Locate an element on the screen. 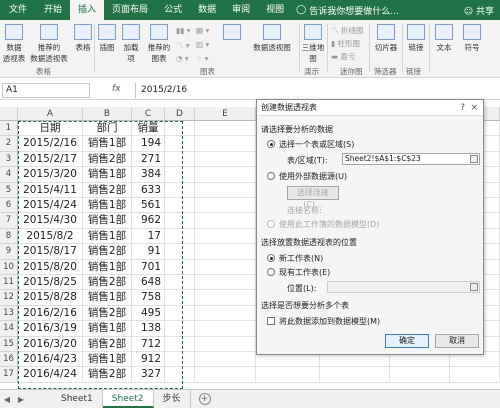  grid-cell: 712 is located at coordinates (148, 344).